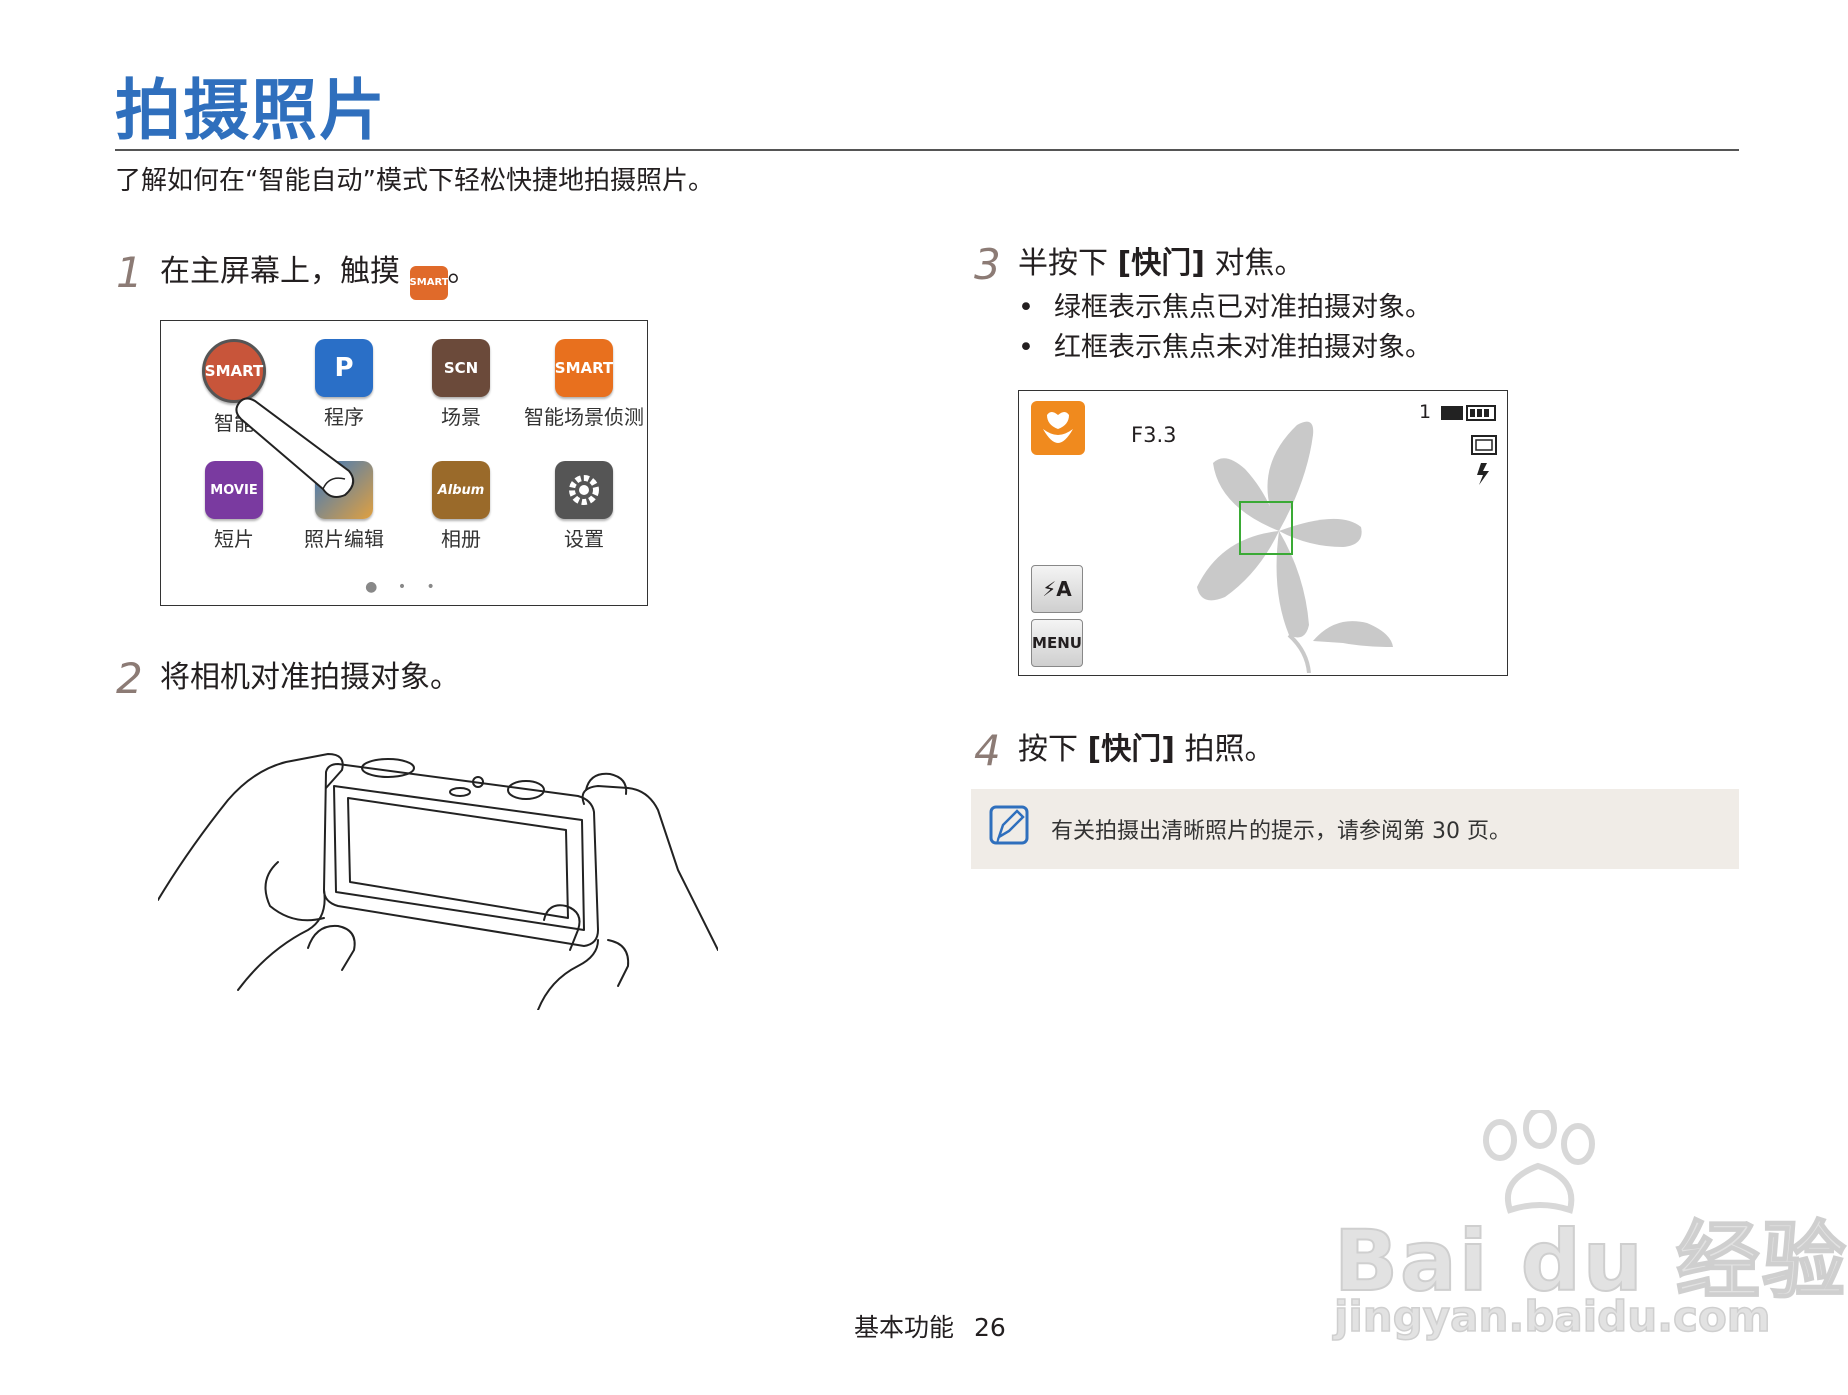  What do you see at coordinates (251, 110) in the screenshot?
I see `page-title: 拍摄照片` at bounding box center [251, 110].